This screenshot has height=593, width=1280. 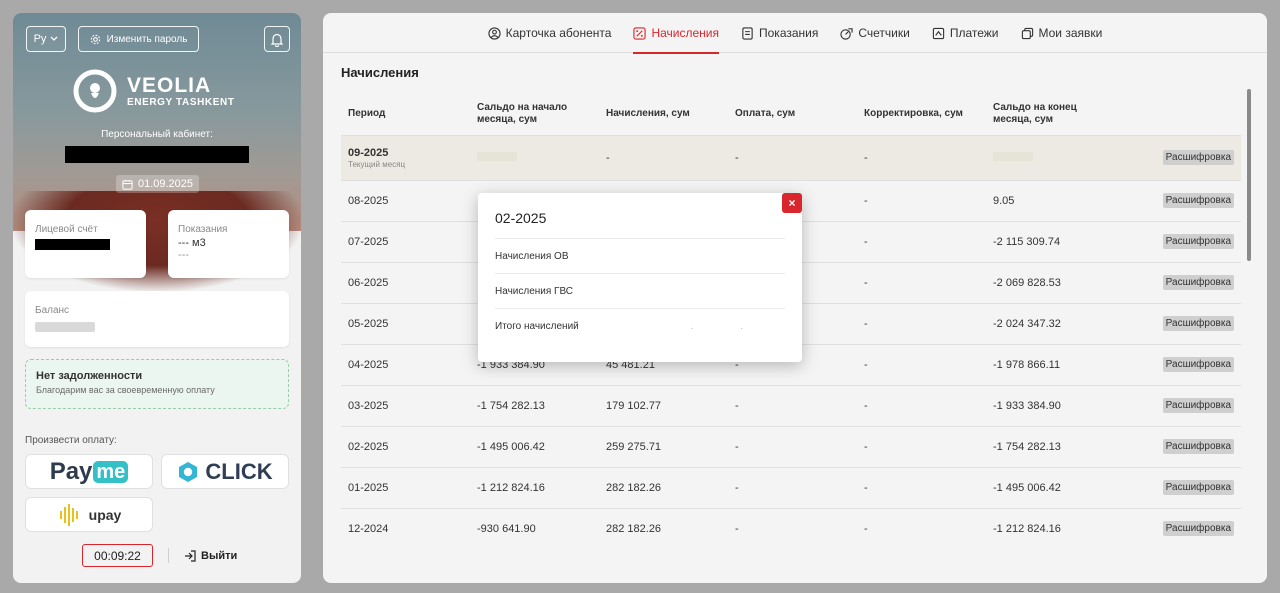 What do you see at coordinates (368, 446) in the screenshot?
I see `period-value: 02-2025` at bounding box center [368, 446].